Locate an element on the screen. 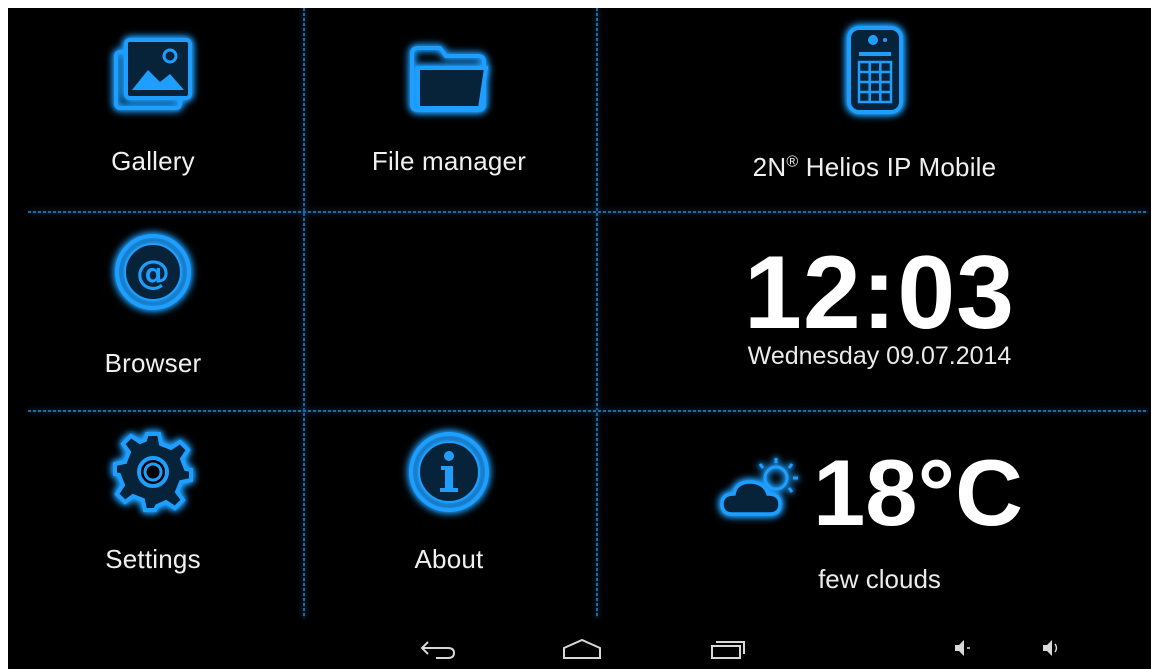 The image size is (1152, 669). helios-label: 2N® Helios IP Mobile is located at coordinates (874, 167).